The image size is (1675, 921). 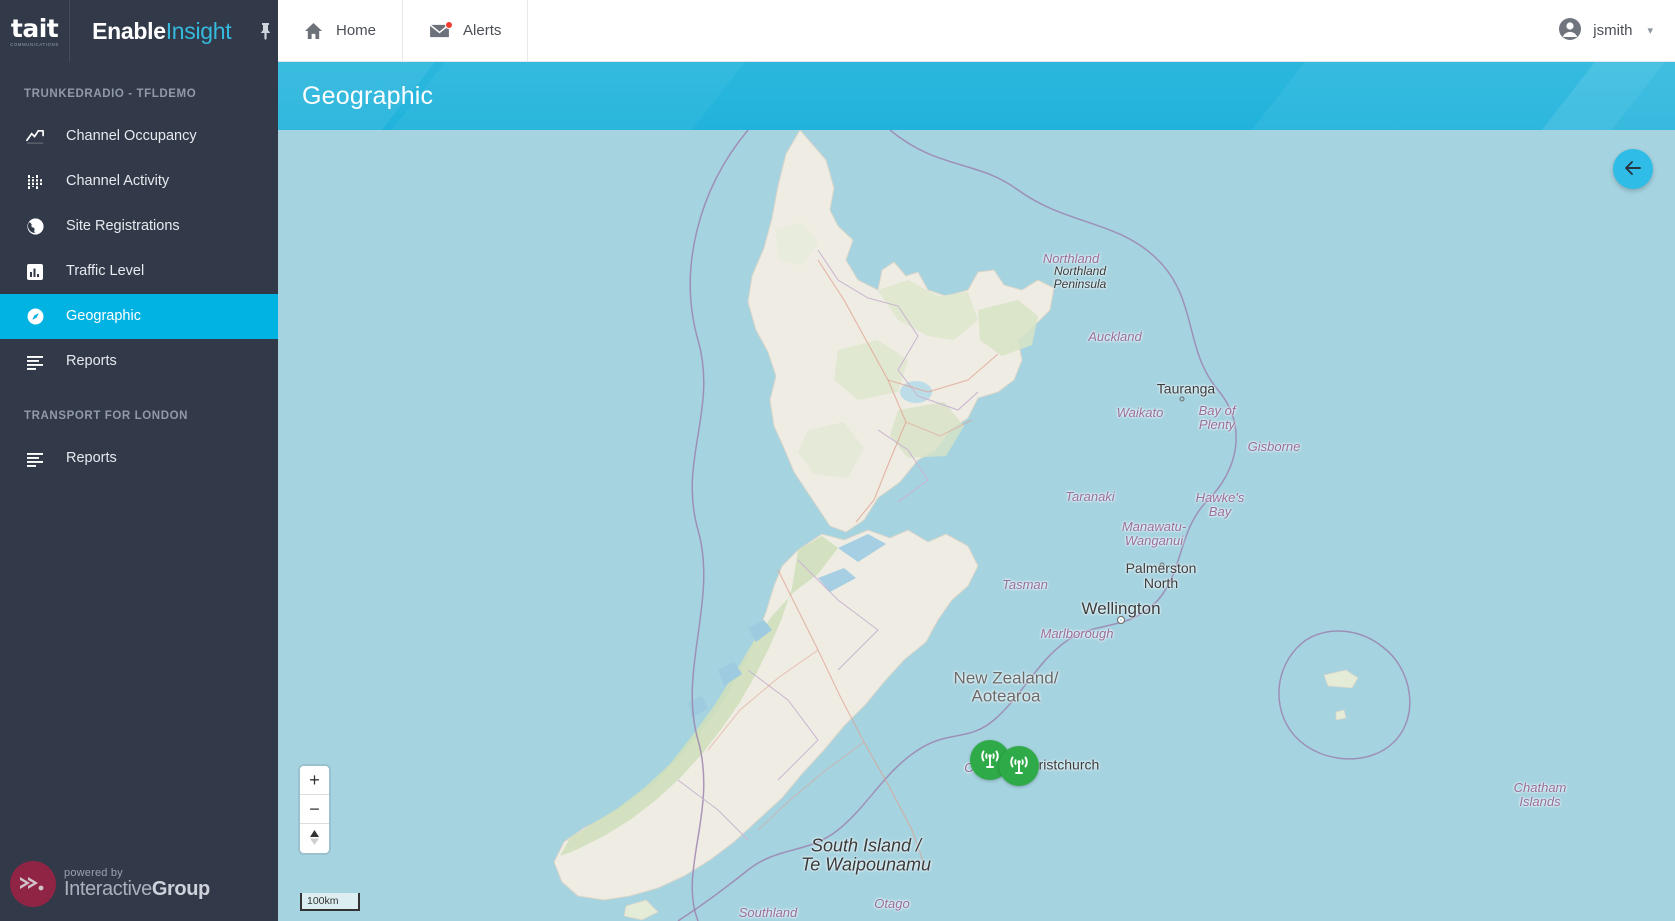 I want to click on topnav-label: Home, so click(x=356, y=30).